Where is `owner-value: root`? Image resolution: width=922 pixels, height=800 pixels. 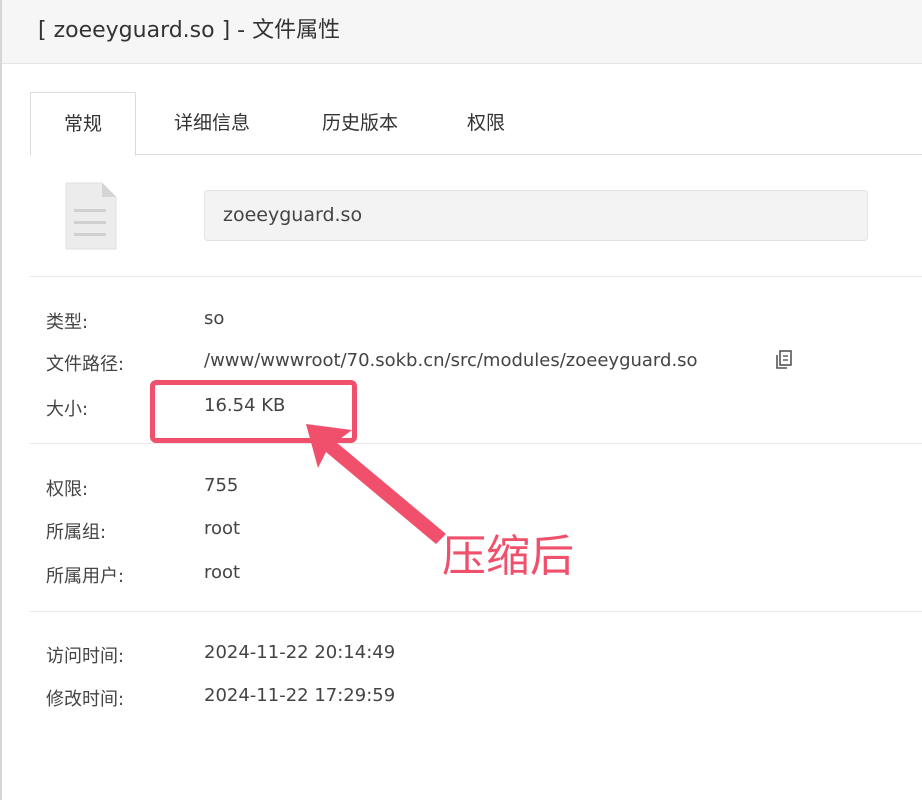 owner-value: root is located at coordinates (222, 572).